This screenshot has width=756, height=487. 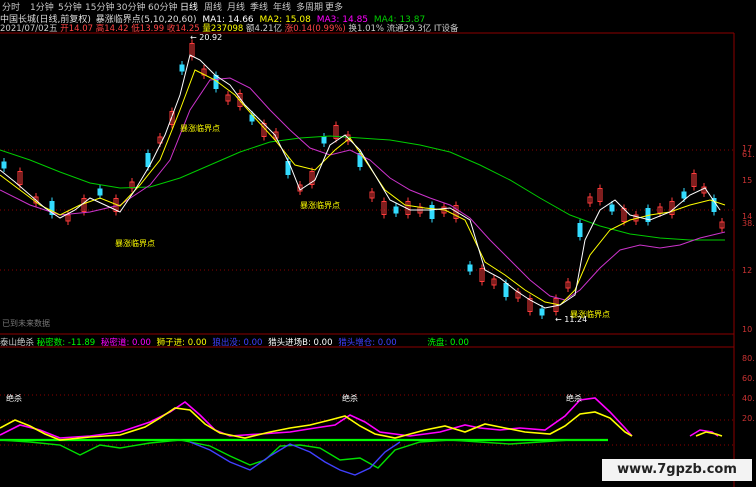 What do you see at coordinates (135, 243) in the screenshot?
I see `signal-label-2: 暴涨临界点` at bounding box center [135, 243].